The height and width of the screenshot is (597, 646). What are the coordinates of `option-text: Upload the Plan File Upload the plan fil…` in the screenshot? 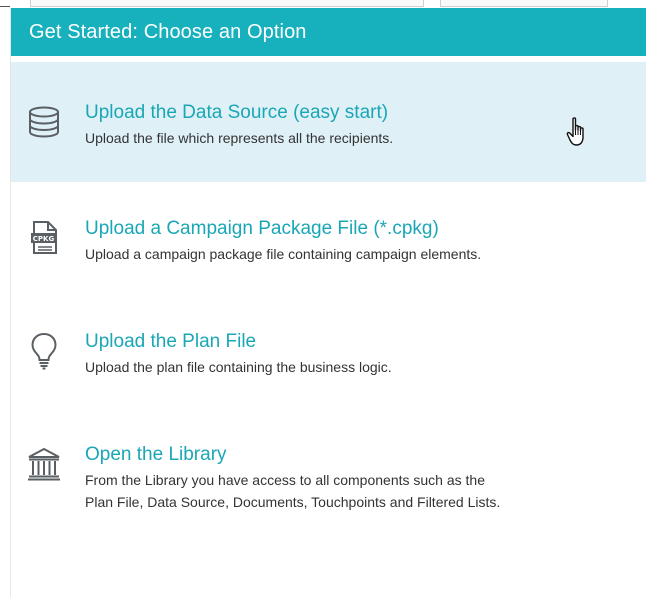 It's located at (238, 354).